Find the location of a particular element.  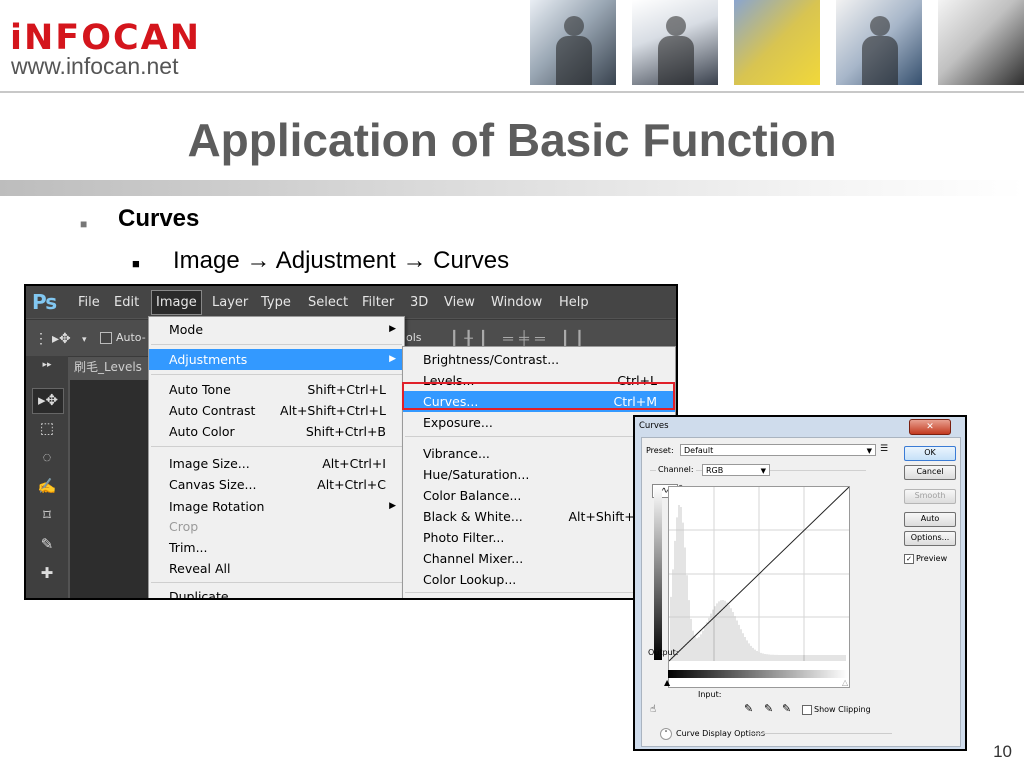

output-label: Output: is located at coordinates (663, 652).